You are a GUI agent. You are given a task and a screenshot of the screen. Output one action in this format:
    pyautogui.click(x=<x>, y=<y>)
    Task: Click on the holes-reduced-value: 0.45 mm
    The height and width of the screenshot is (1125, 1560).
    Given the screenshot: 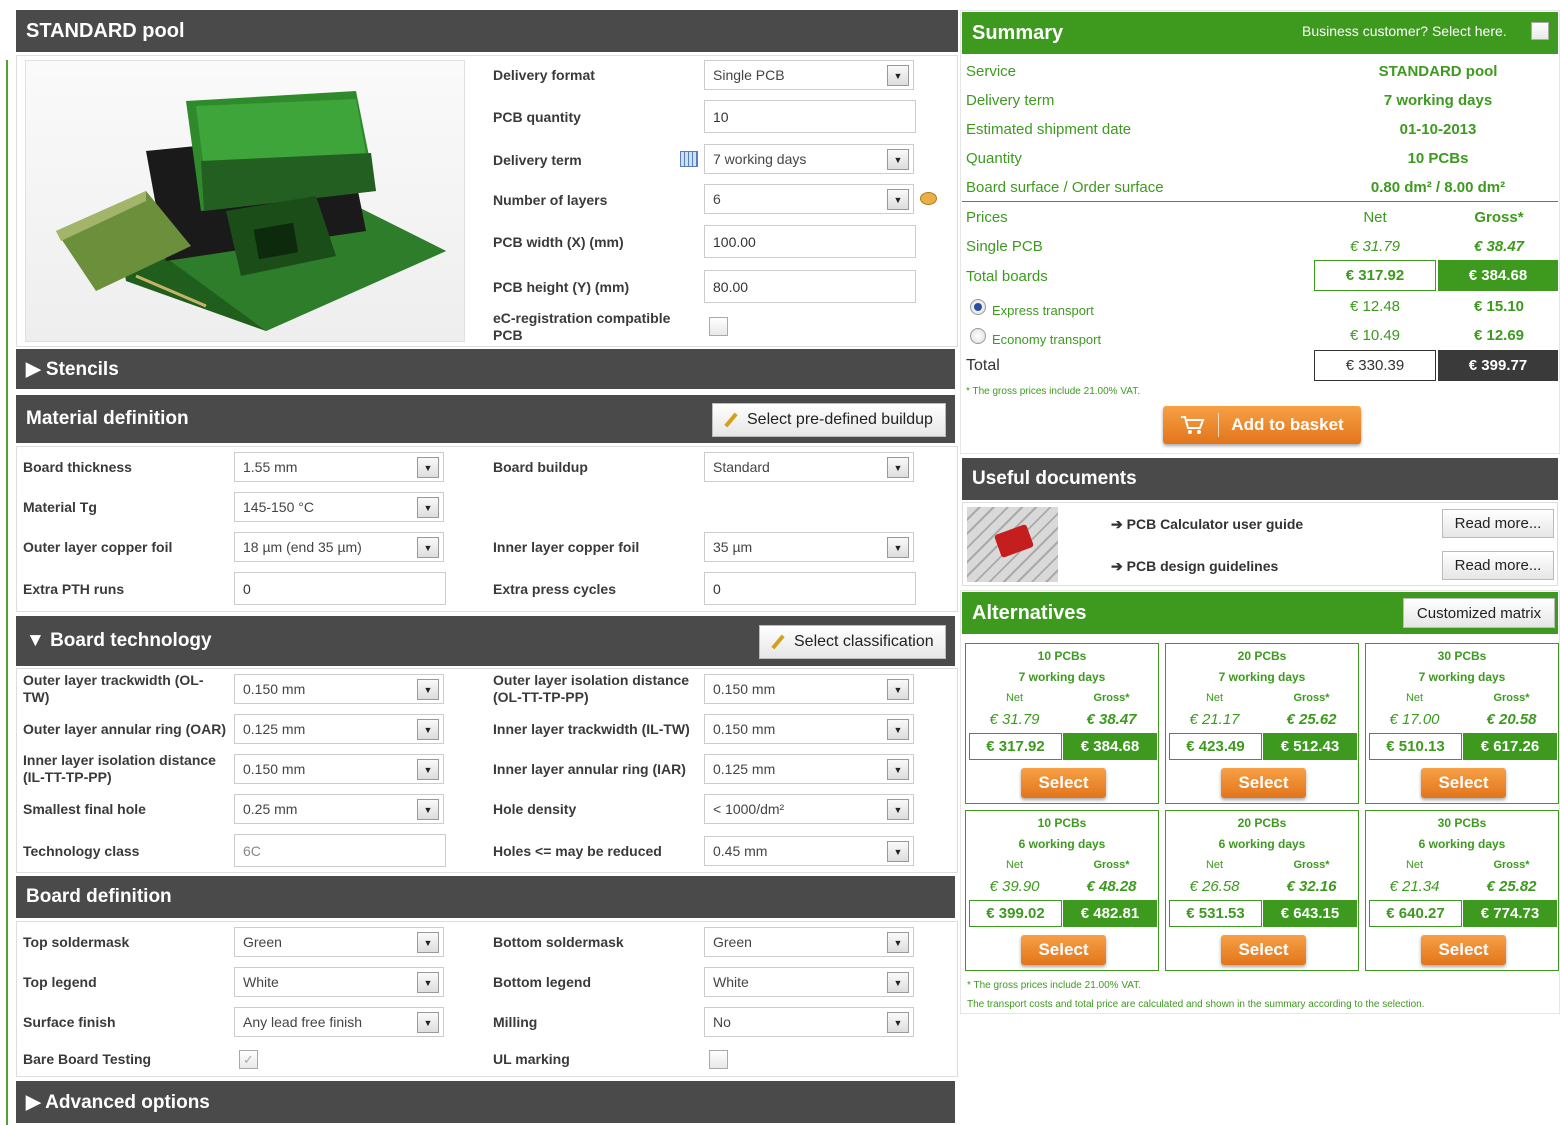 What is the action you would take?
    pyautogui.click(x=740, y=851)
    